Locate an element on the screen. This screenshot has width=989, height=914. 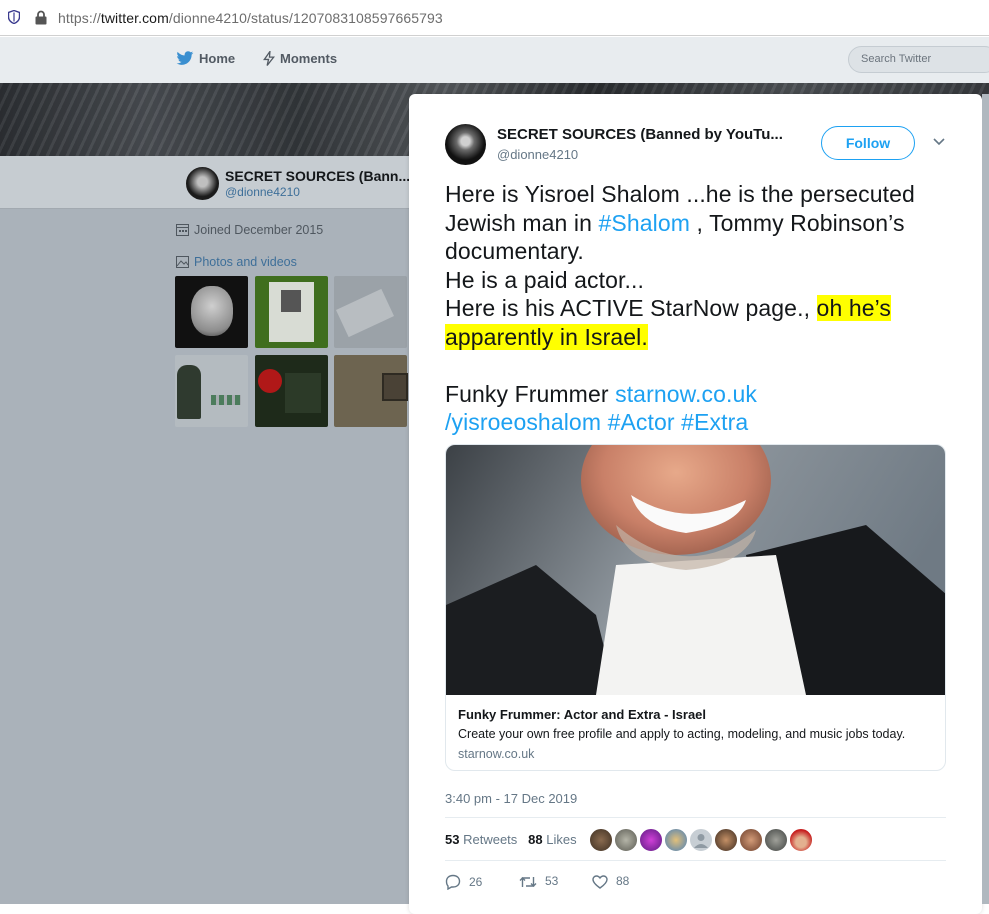
hashtag-link: #Extra is located at coordinates (714, 422).